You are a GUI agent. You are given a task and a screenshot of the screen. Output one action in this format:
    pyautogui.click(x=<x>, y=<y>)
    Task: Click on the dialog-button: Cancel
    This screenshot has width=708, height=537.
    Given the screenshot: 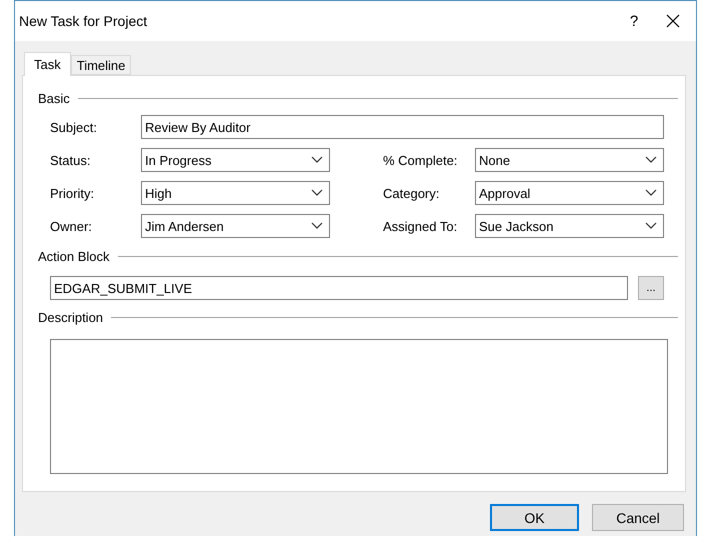 What is the action you would take?
    pyautogui.click(x=638, y=517)
    